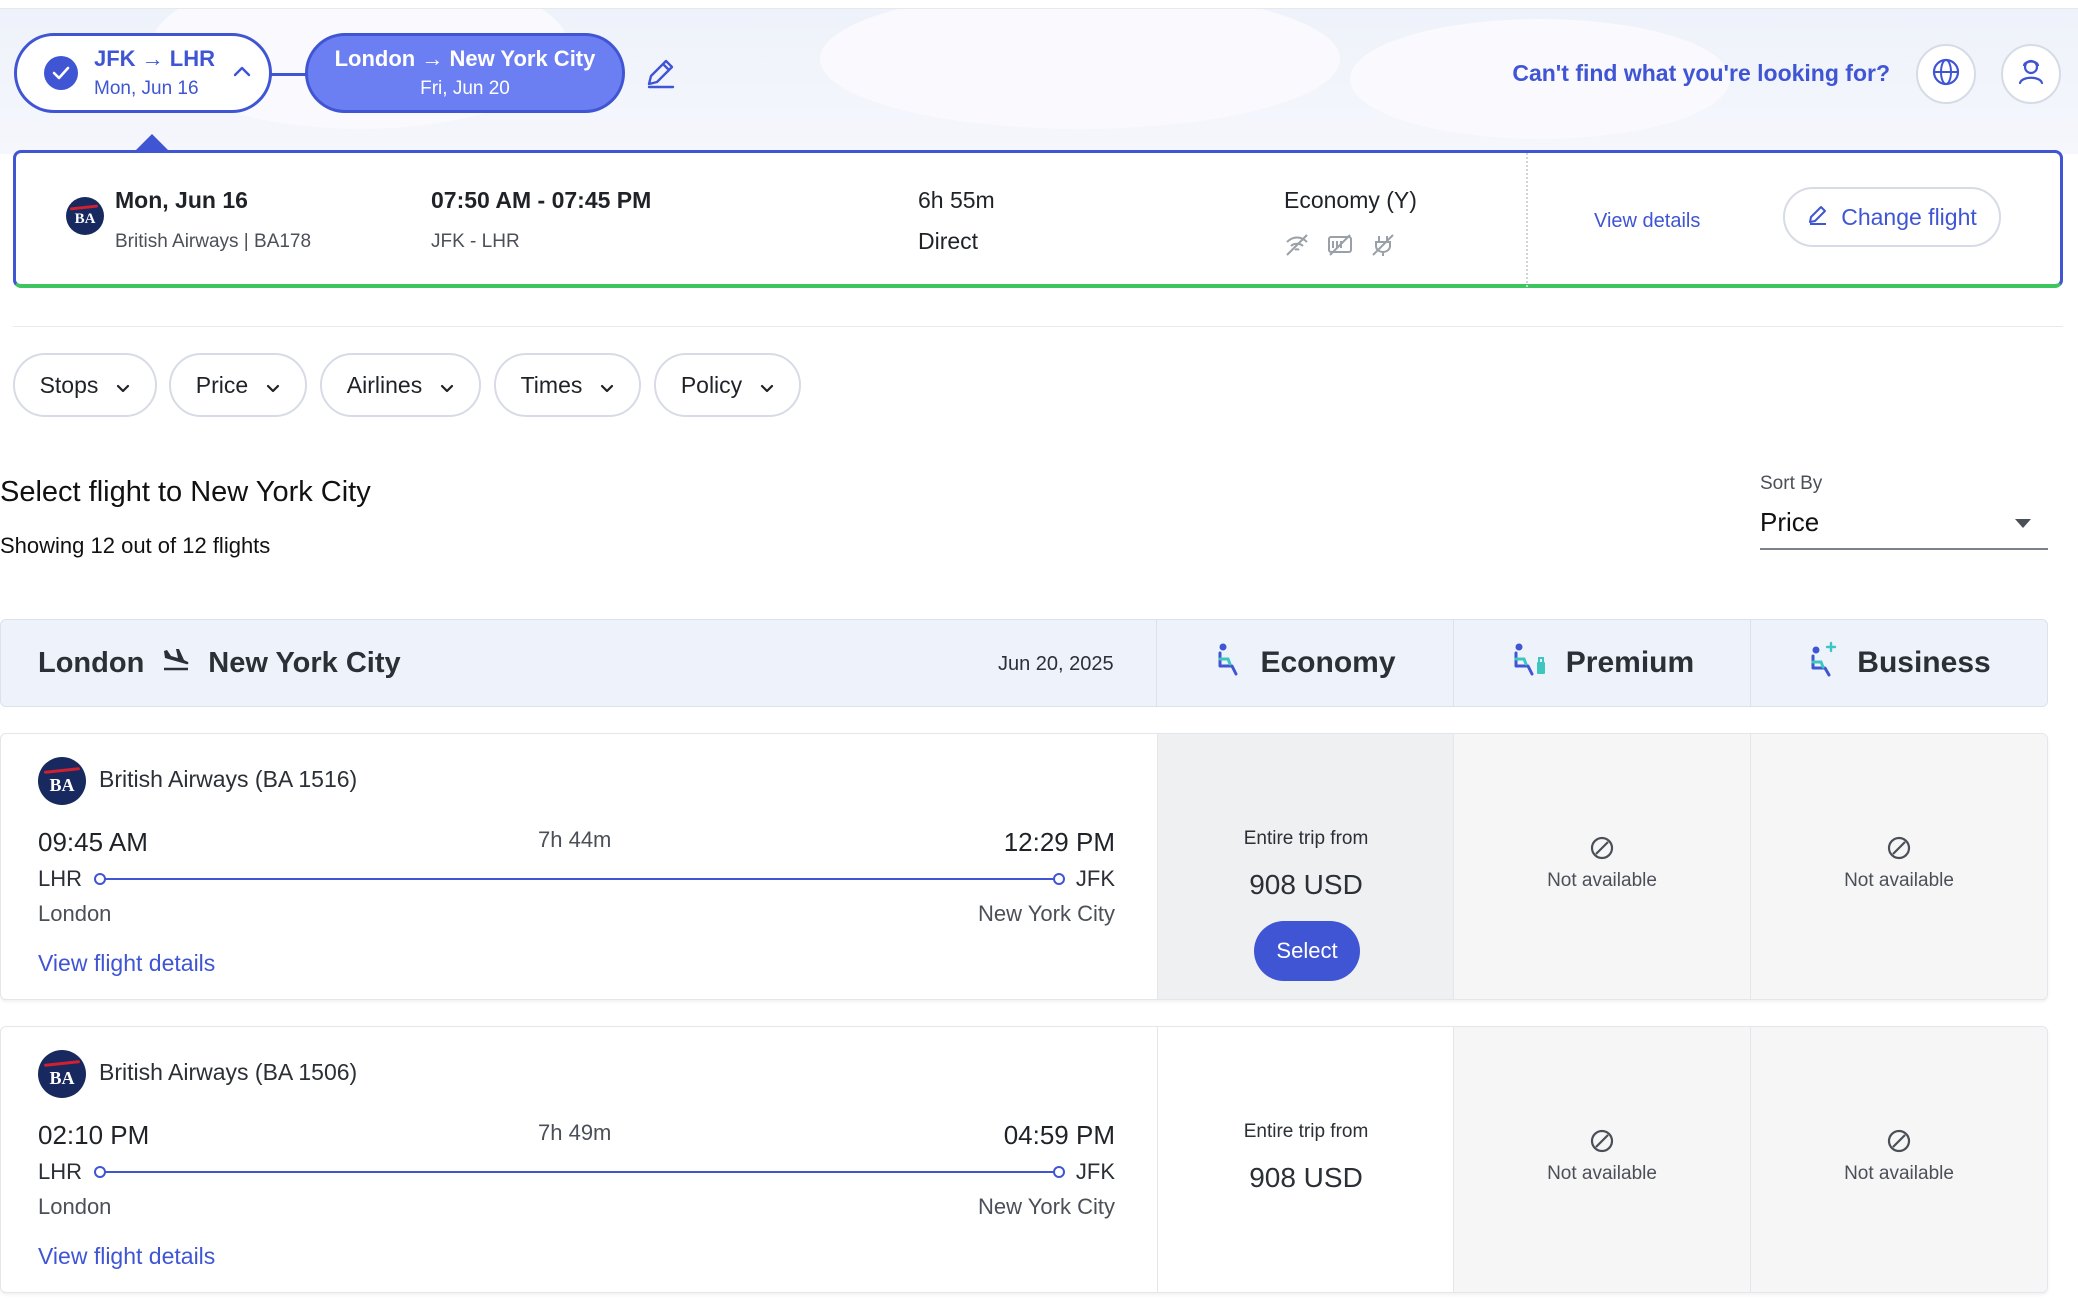  I want to click on fare-economy: Entire trip from 908 USD, so click(1305, 1159).